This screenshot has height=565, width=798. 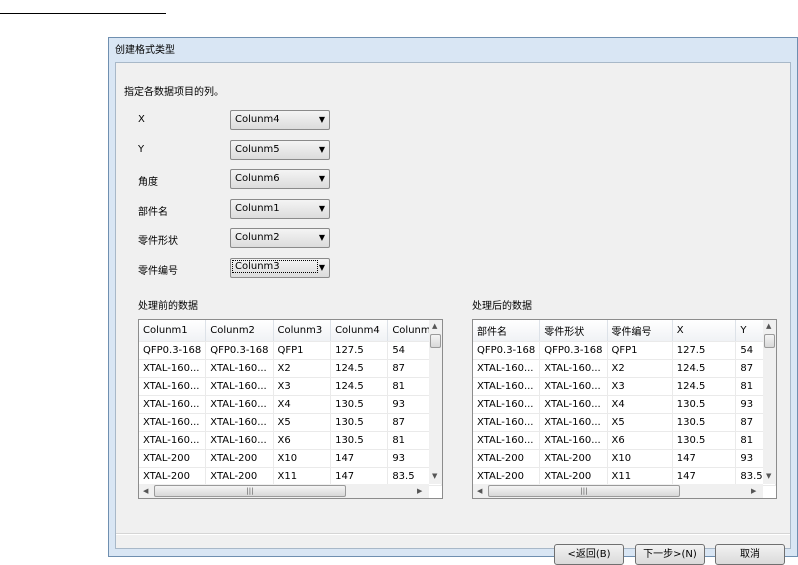 What do you see at coordinates (239, 331) in the screenshot?
I see `column-header: Colunm2` at bounding box center [239, 331].